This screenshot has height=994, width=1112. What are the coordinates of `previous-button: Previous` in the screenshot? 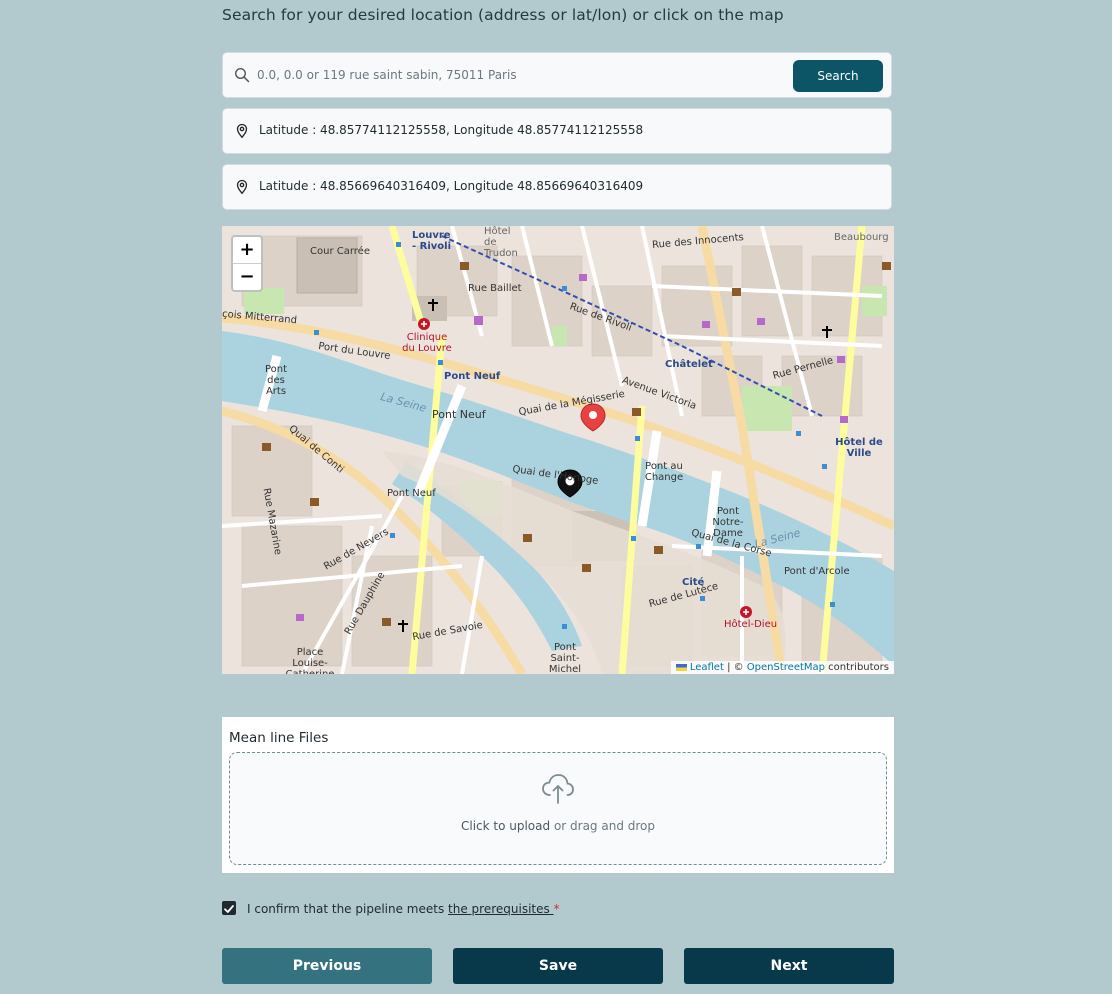 It's located at (327, 966).